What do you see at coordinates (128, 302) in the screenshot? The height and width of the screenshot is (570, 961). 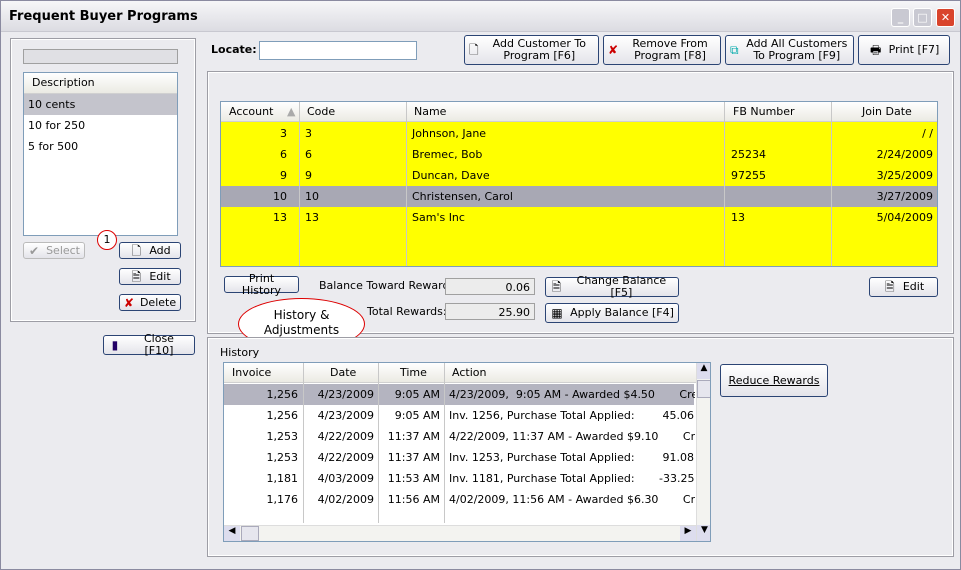 I see `delete-icon: ✘` at bounding box center [128, 302].